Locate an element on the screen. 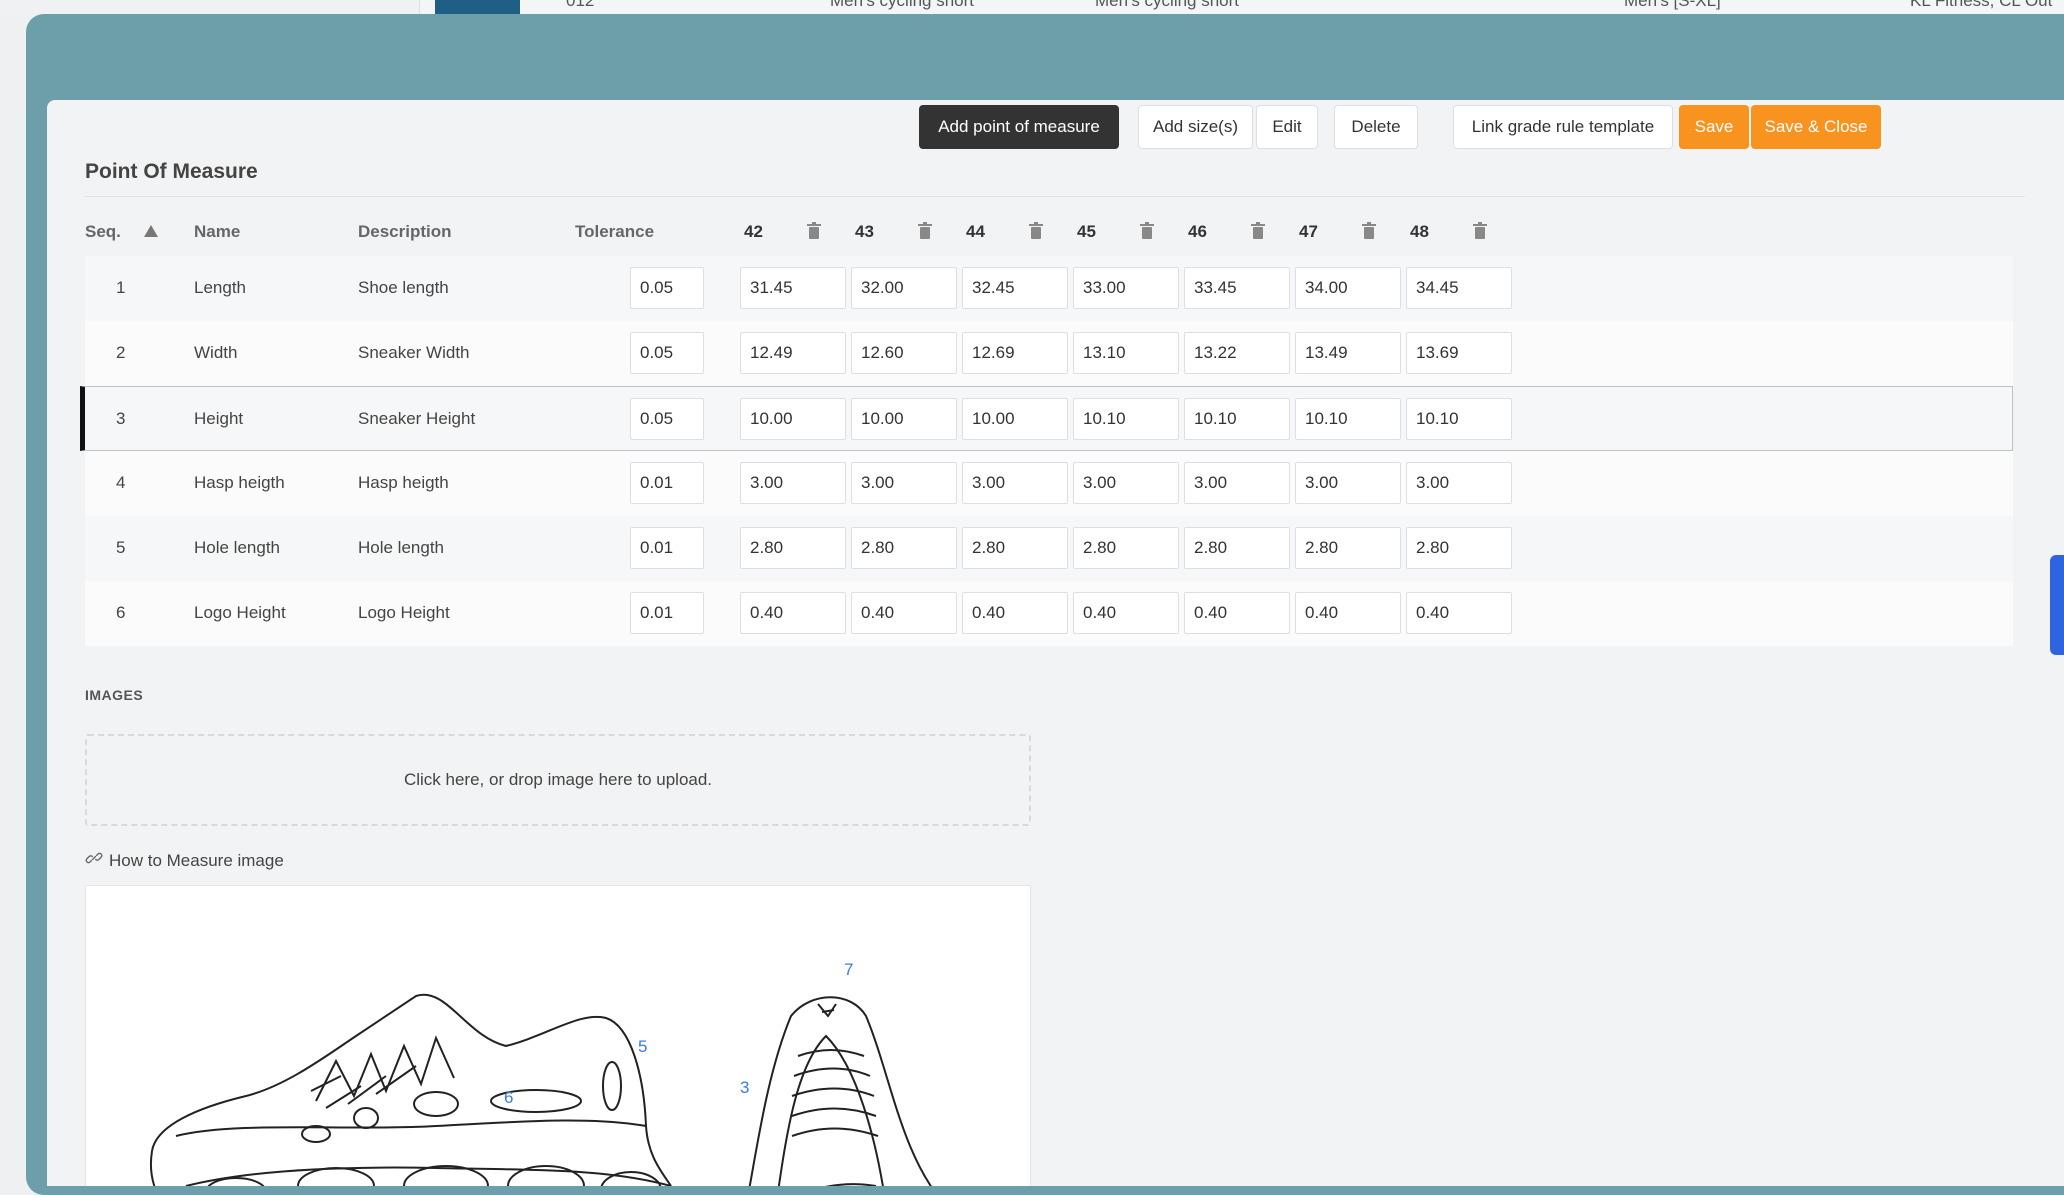 The image size is (2064, 1195). column-tolerance: Tolerance is located at coordinates (615, 231).